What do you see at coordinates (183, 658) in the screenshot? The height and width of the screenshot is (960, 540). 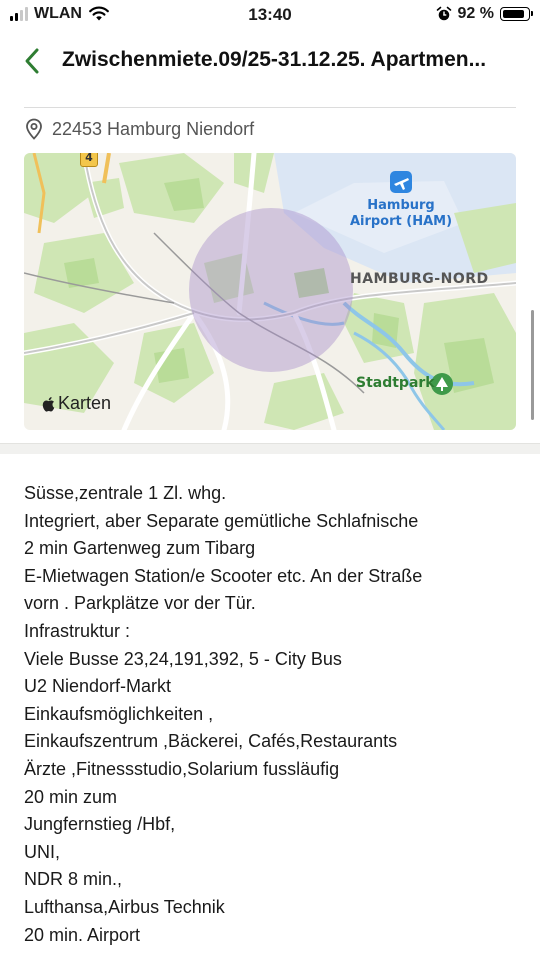 I see `description-line: Viele Busse 23,24,191,392, 5 - City Bus` at bounding box center [183, 658].